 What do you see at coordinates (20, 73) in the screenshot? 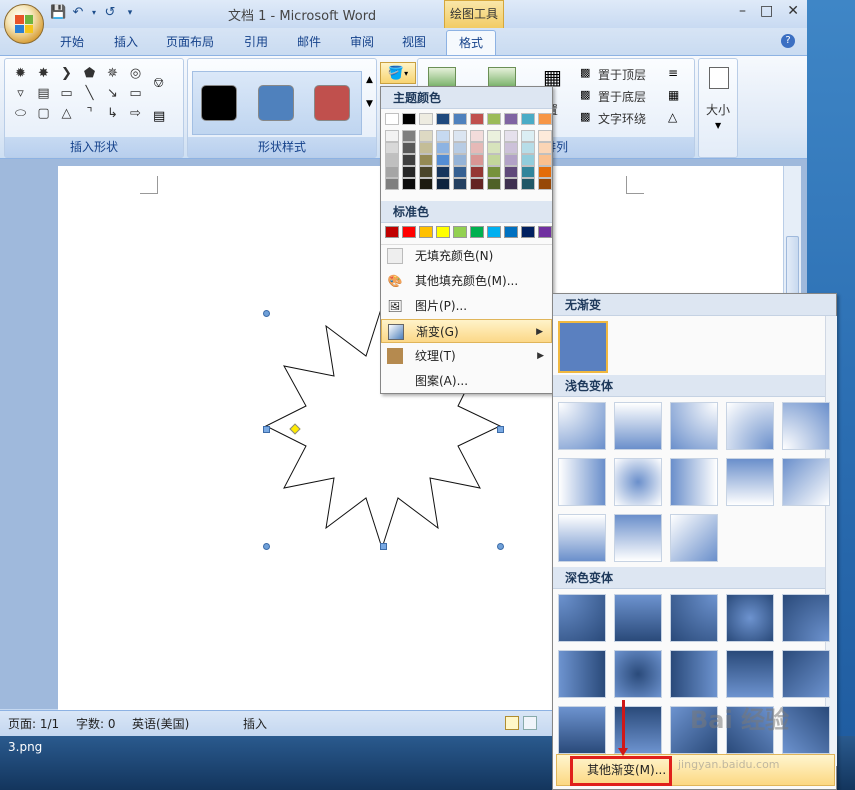
I see `star16-shape-icon: ✹` at bounding box center [20, 73].